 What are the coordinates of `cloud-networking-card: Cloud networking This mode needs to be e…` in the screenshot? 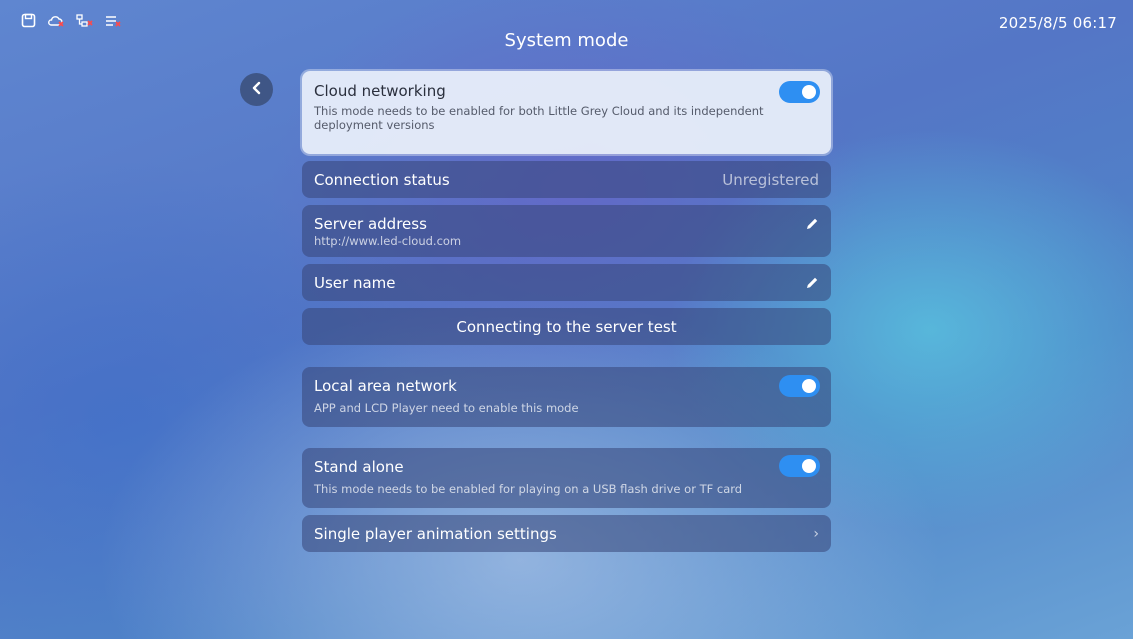 It's located at (566, 112).